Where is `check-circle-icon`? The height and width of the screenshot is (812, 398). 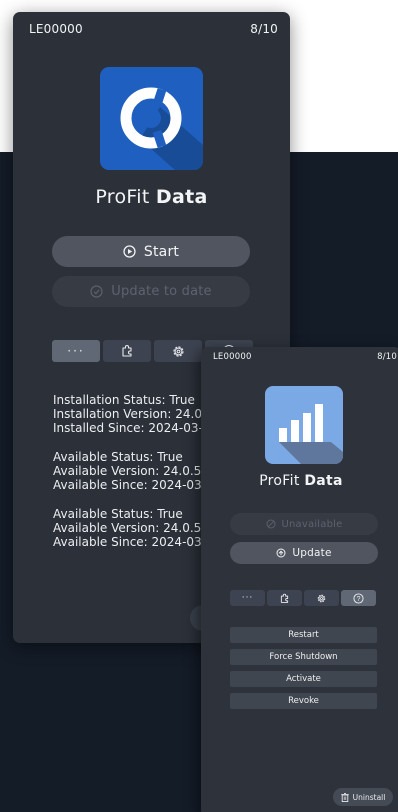
check-circle-icon is located at coordinates (96, 291).